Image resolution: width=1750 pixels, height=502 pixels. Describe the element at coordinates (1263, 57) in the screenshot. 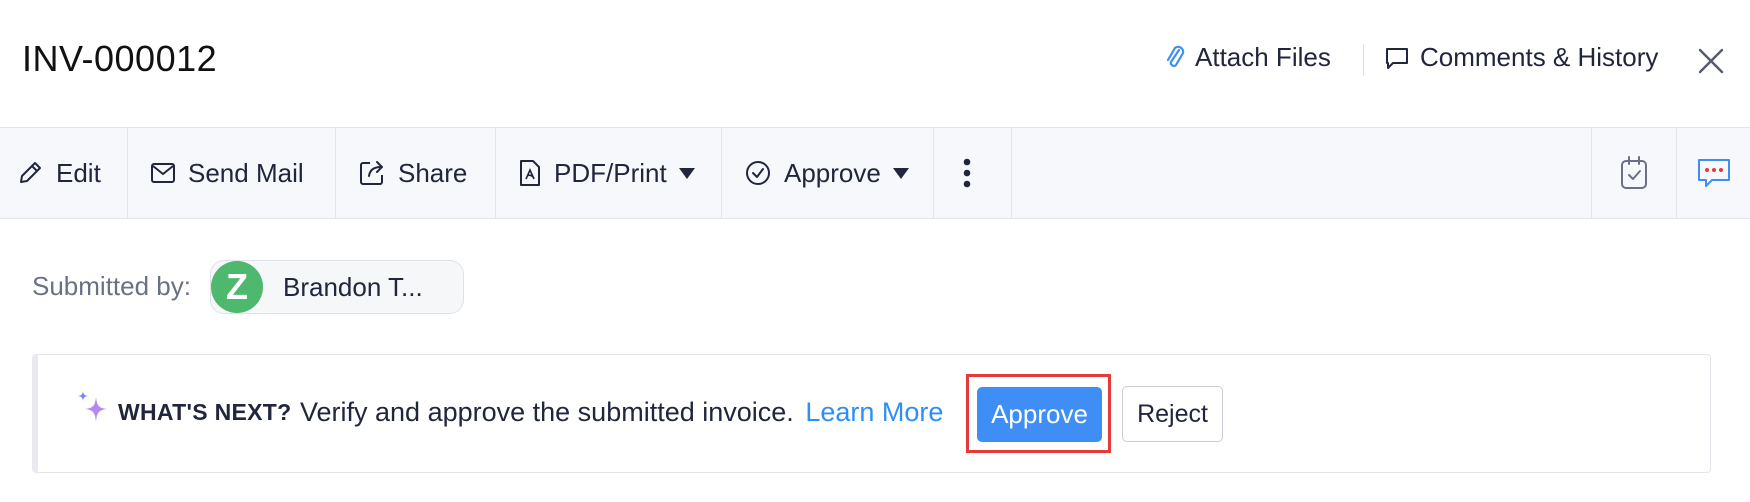

I see `attach-files-label: Attach Files` at that location.